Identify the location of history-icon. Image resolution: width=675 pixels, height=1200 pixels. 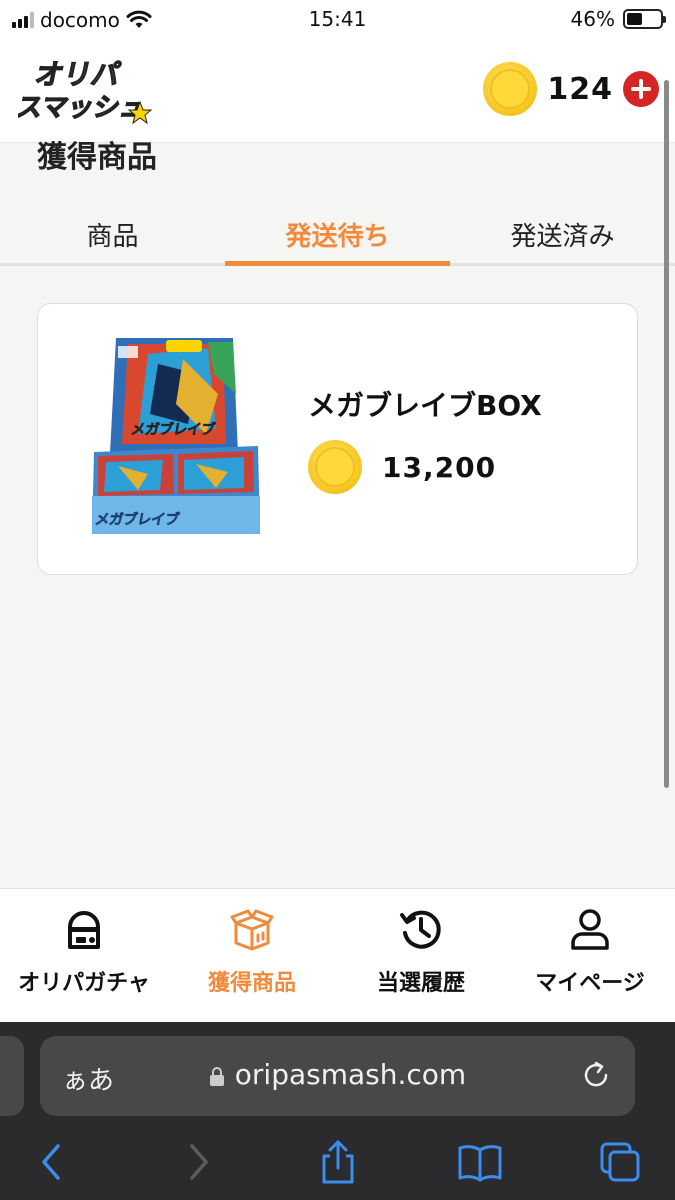
(420, 929).